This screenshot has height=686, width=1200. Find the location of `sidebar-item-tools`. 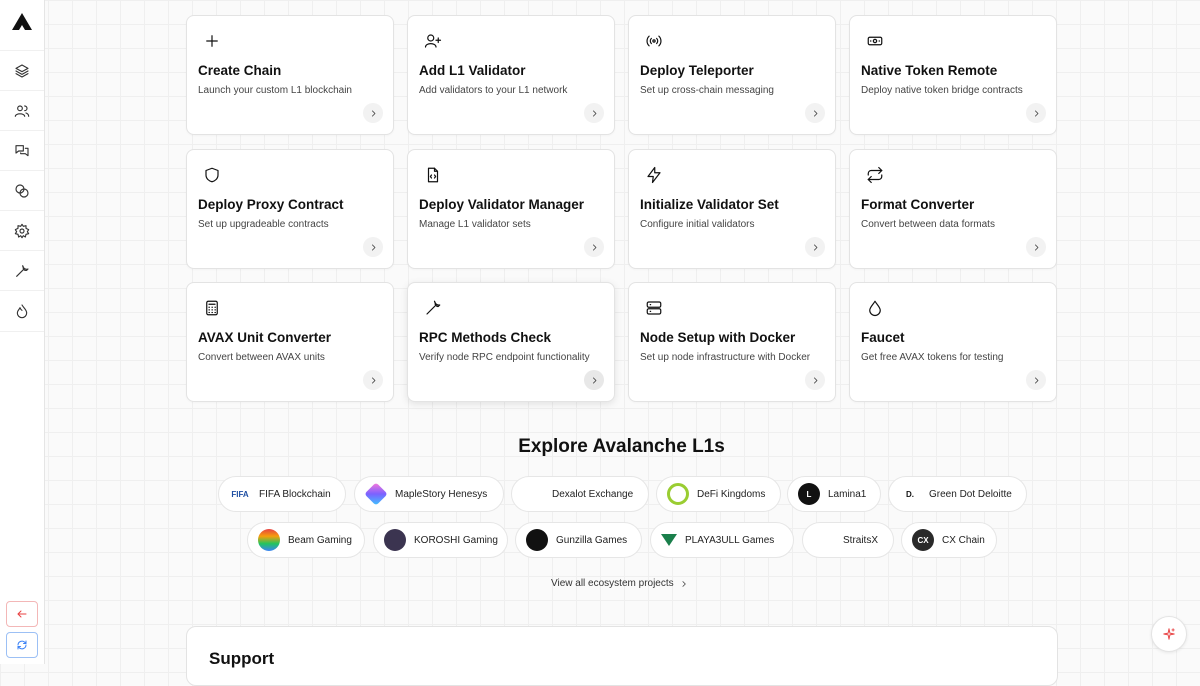

sidebar-item-tools is located at coordinates (22, 270).